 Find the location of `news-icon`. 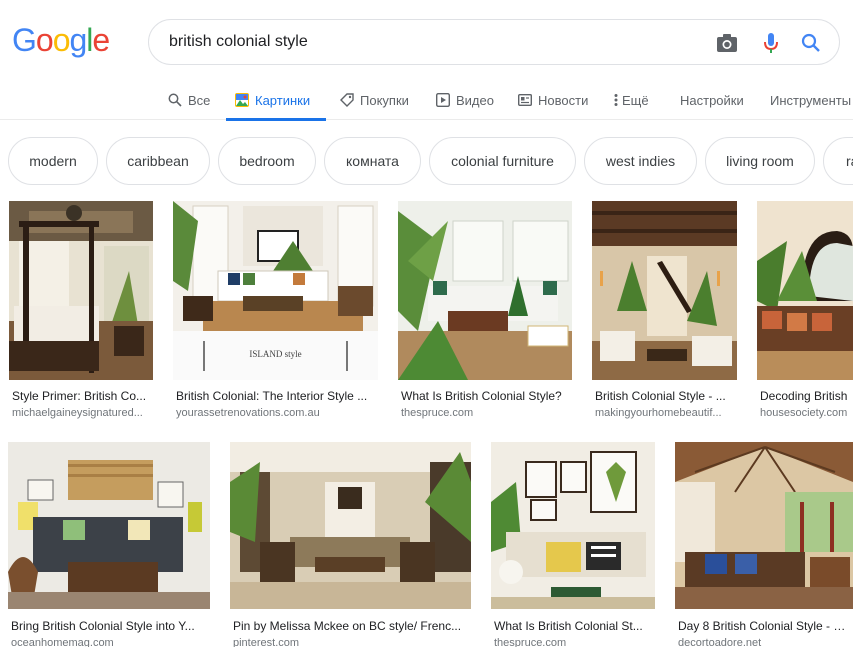

news-icon is located at coordinates (525, 100).